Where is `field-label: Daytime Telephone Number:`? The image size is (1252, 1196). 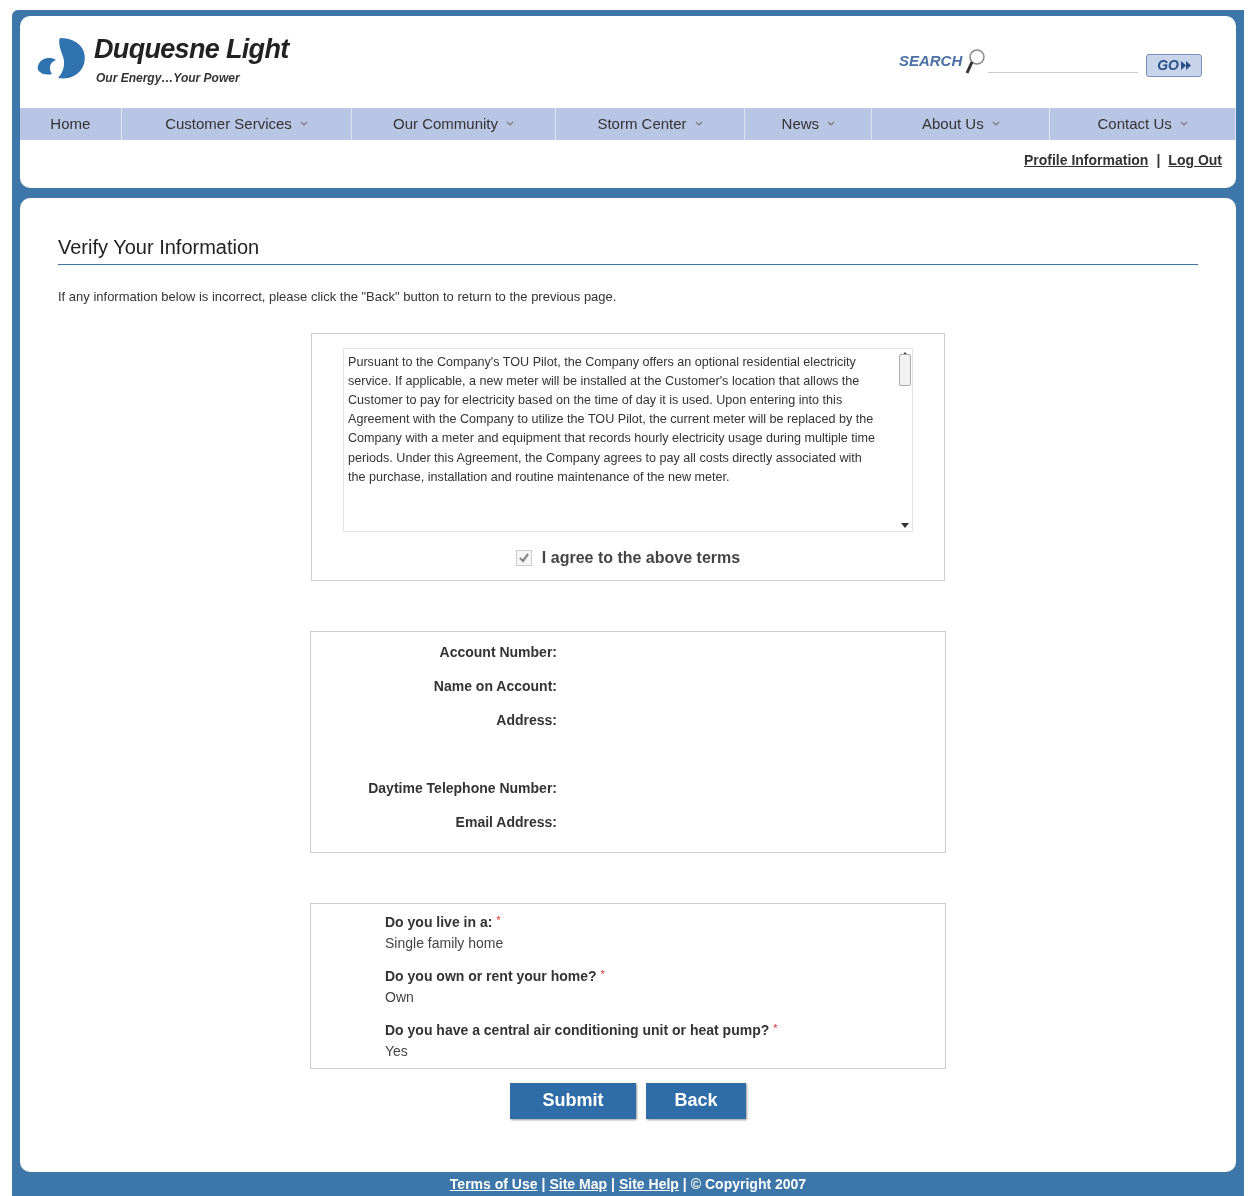 field-label: Daytime Telephone Number: is located at coordinates (462, 788).